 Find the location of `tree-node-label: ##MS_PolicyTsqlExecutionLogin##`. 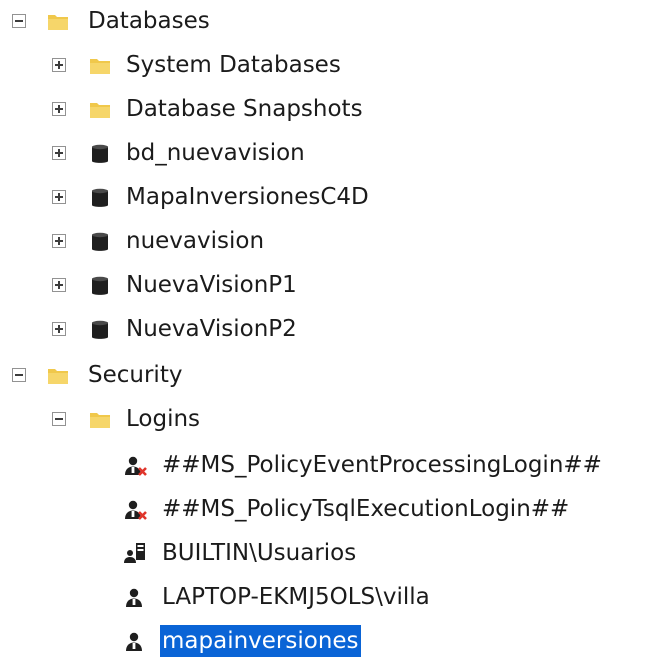

tree-node-label: ##MS_PolicyTsqlExecutionLogin## is located at coordinates (366, 509).